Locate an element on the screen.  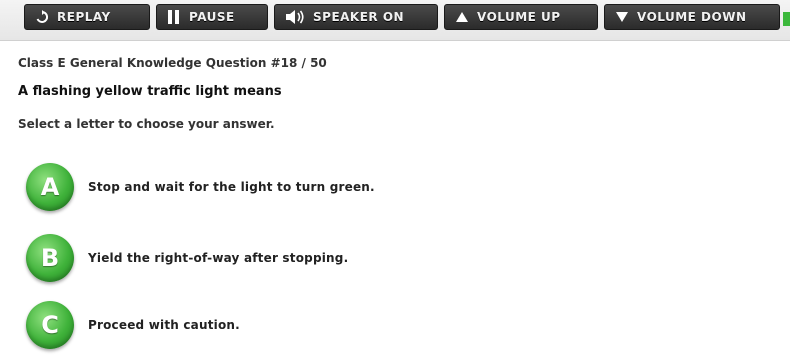
replay-label: REPLAY is located at coordinates (84, 17).